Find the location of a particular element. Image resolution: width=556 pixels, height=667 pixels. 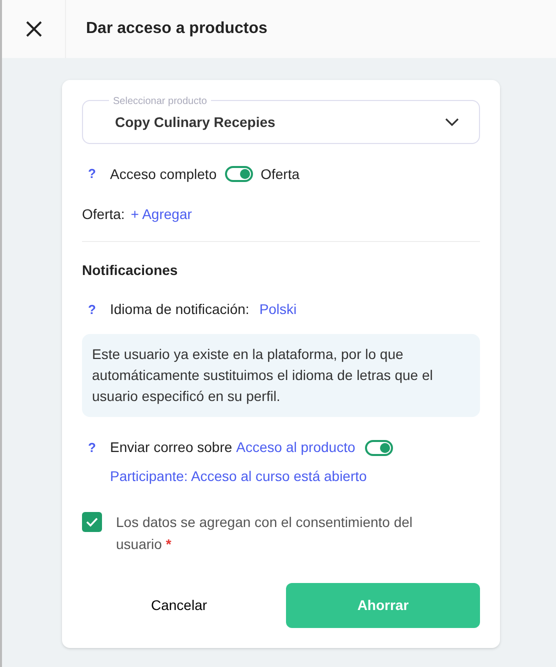

offer-label: Oferta: is located at coordinates (103, 214).